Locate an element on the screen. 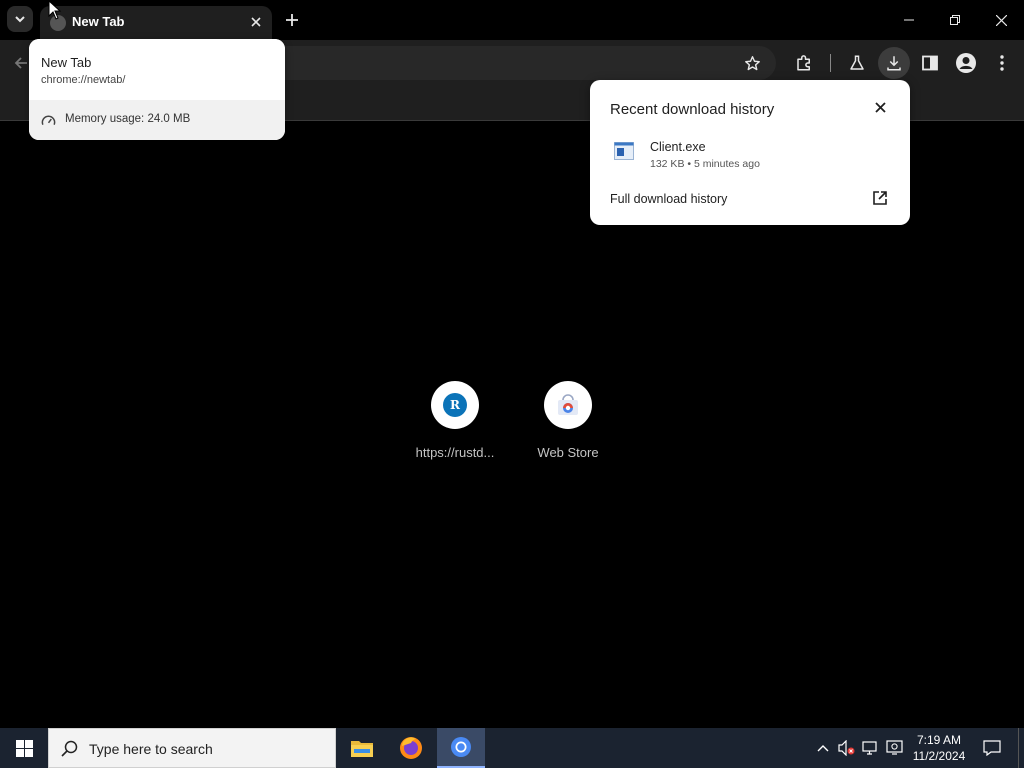  taskbar-search-box: Type here to search is located at coordinates (192, 748).